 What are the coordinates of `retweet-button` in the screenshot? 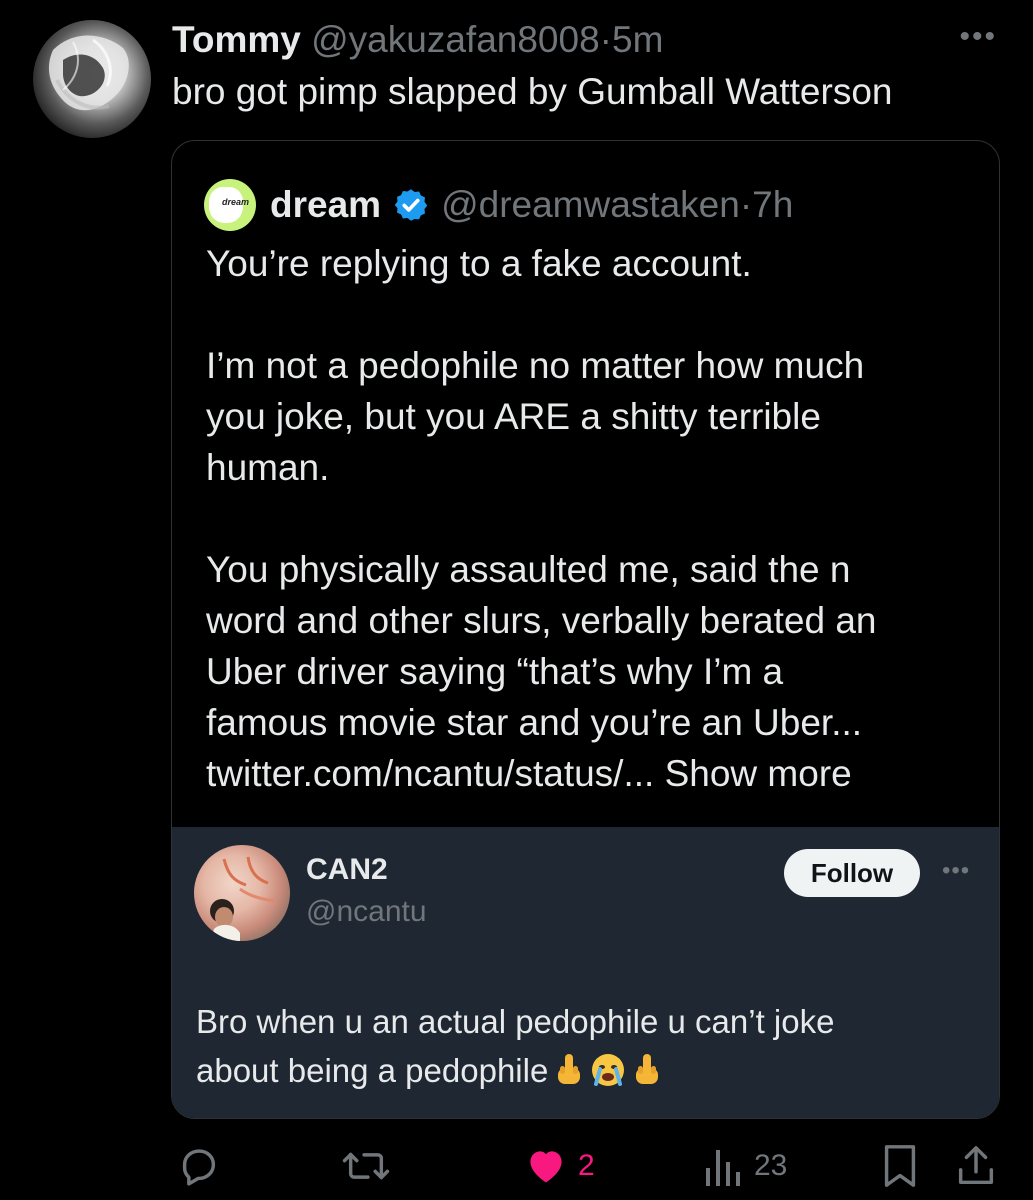 It's located at (371, 1166).